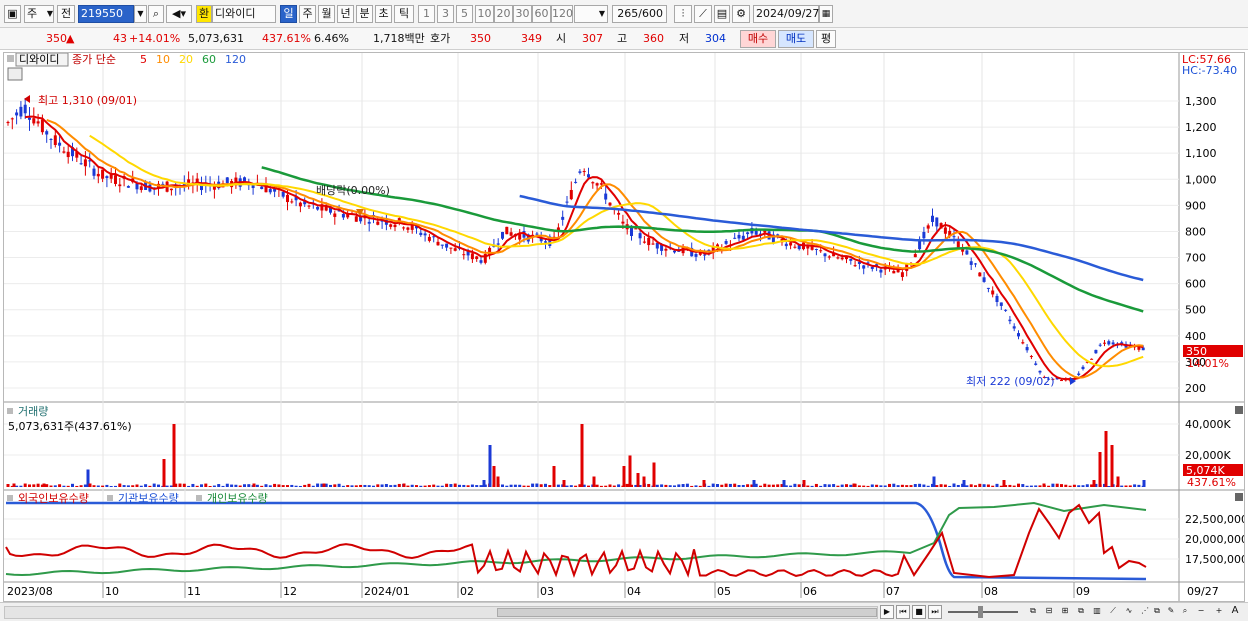 This screenshot has height=621, width=1248. Describe the element at coordinates (179, 14) in the screenshot. I see `speaker-icon: ◀▾` at that location.